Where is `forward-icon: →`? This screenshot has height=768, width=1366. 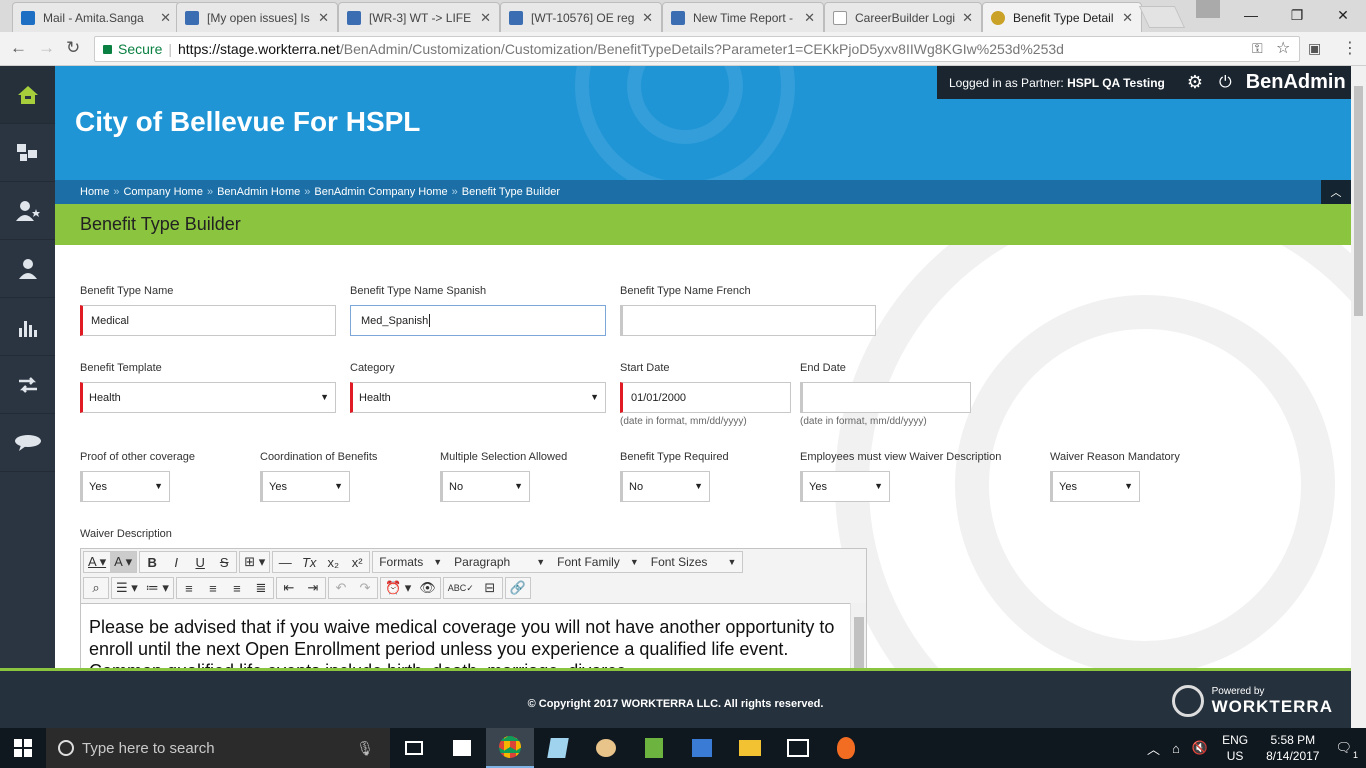 forward-icon: → is located at coordinates (46, 48).